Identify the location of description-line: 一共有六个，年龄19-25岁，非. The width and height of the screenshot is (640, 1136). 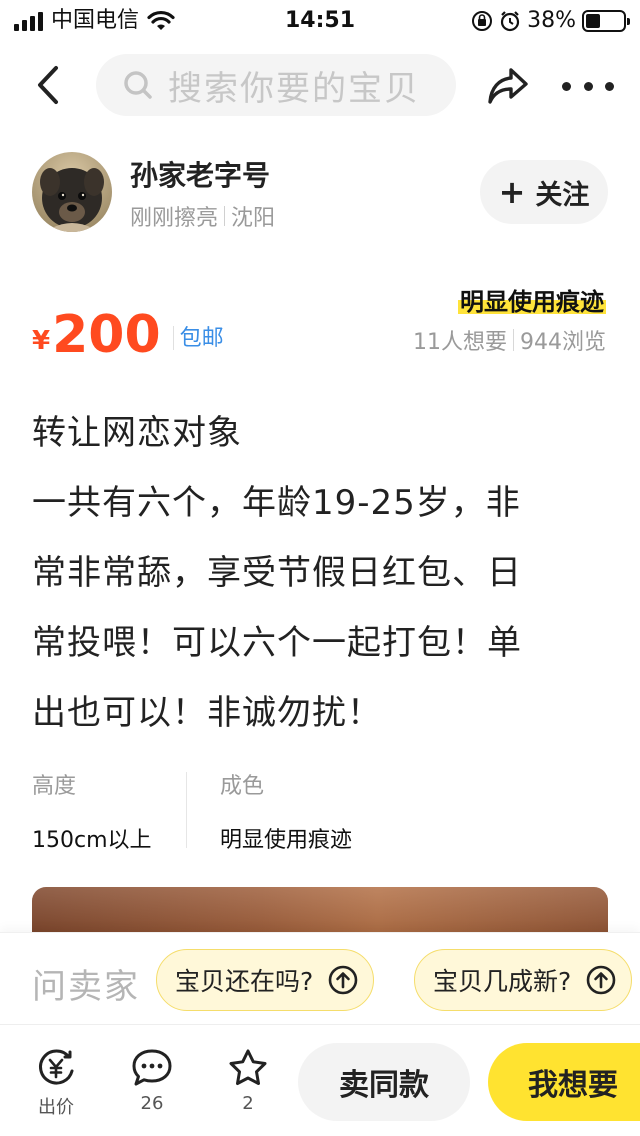
(276, 503).